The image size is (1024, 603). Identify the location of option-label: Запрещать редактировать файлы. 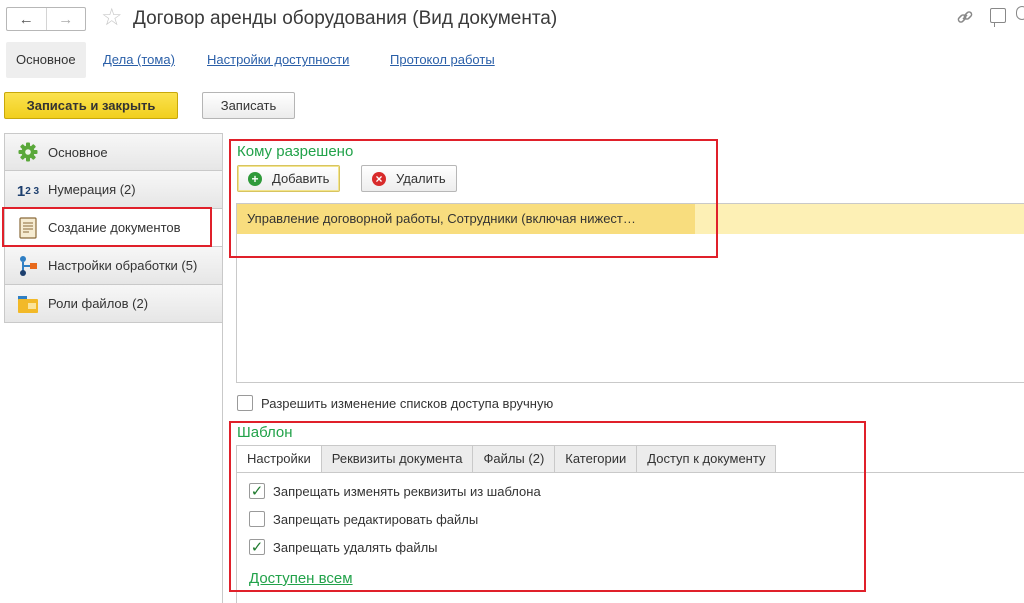
(376, 519).